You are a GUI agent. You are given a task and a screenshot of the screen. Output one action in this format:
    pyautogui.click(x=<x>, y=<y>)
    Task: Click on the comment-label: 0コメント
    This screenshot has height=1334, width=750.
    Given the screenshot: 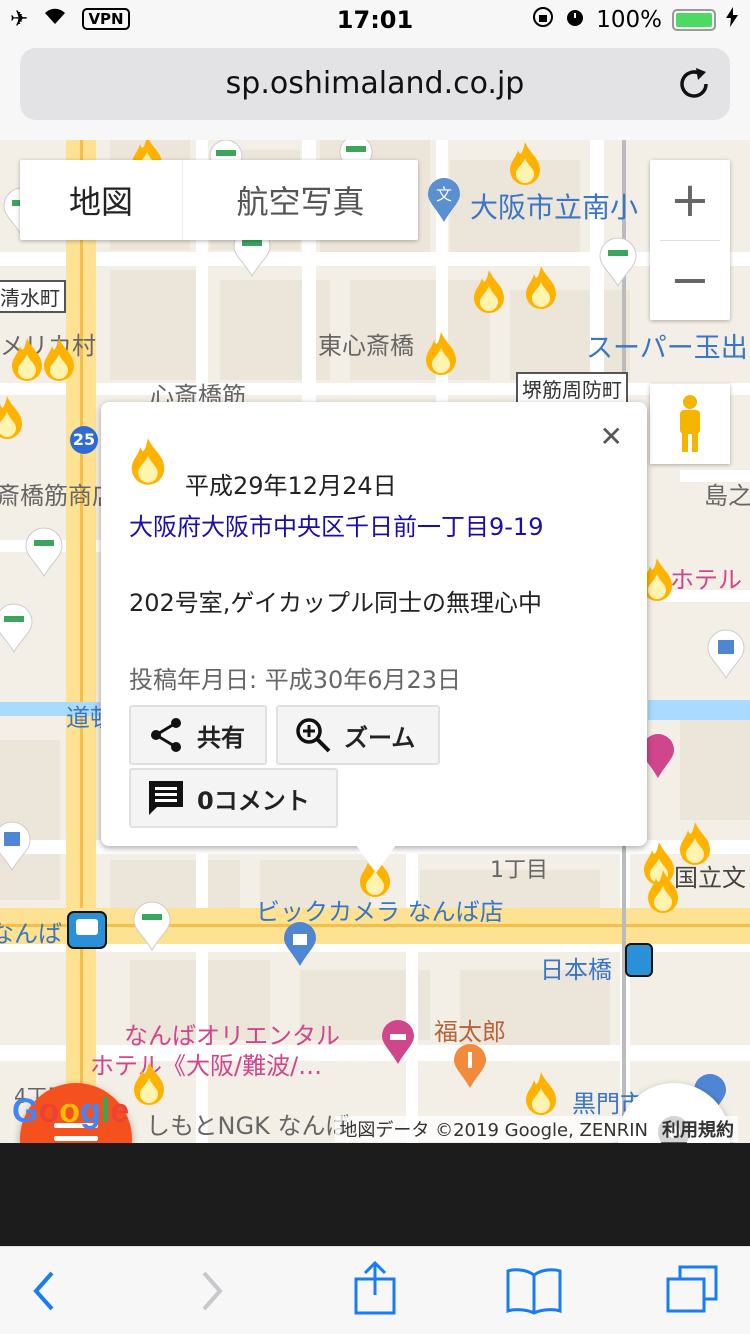 What is the action you would take?
    pyautogui.click(x=253, y=800)
    